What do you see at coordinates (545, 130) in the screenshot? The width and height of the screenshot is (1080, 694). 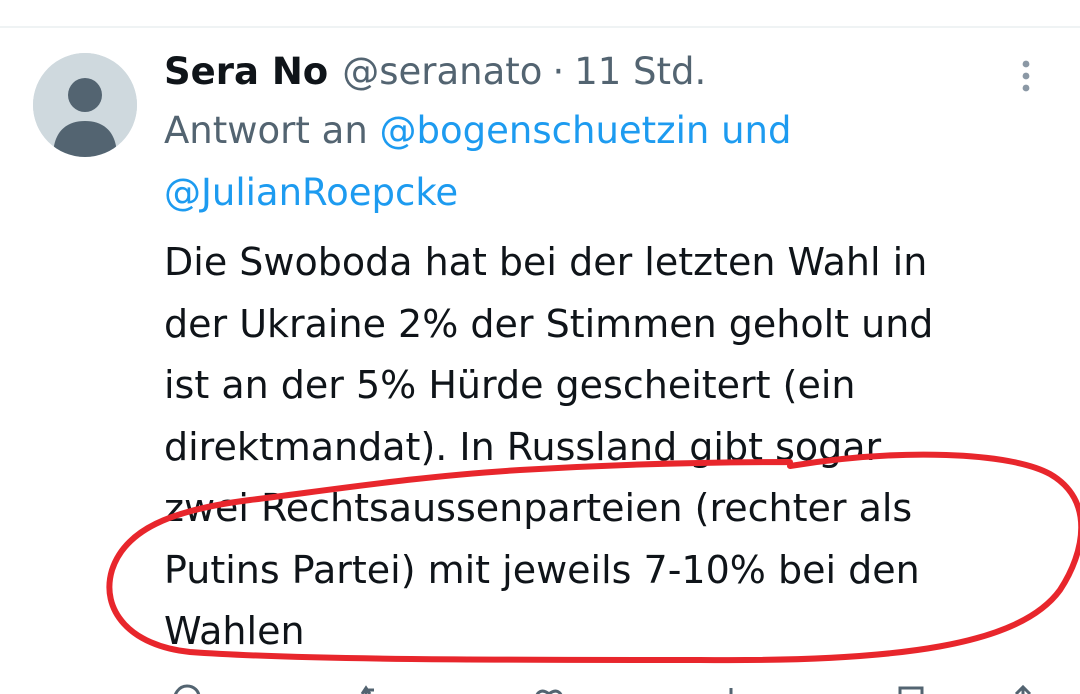 I see `reply-mention-bogenschuetzin: @bogenschuetzin` at bounding box center [545, 130].